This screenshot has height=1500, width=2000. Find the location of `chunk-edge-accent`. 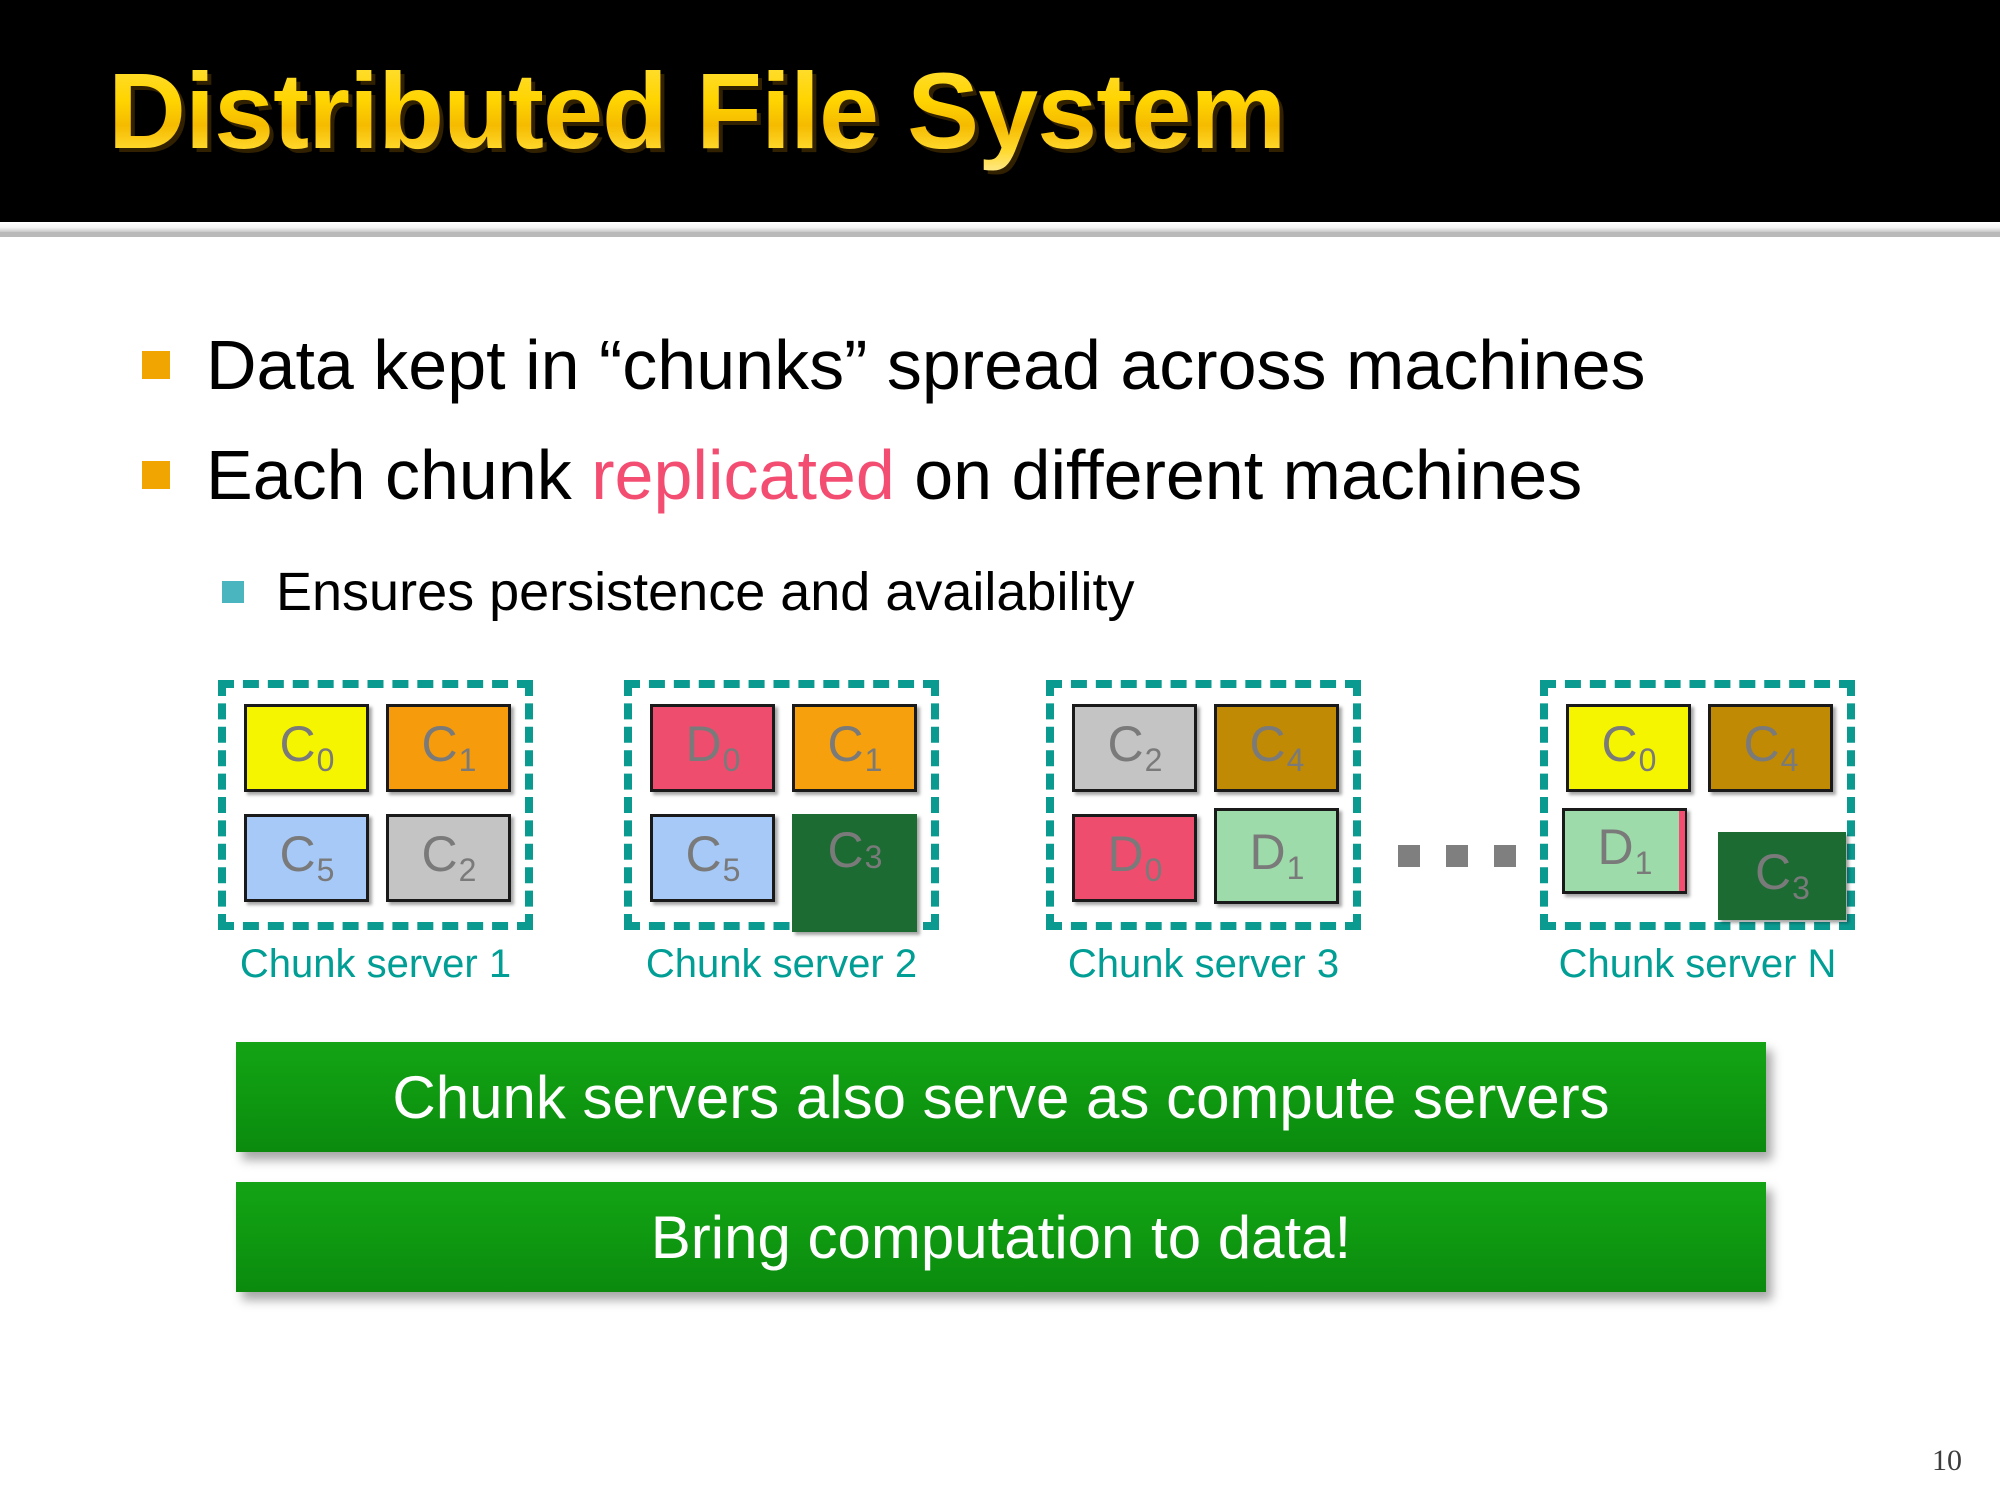

chunk-edge-accent is located at coordinates (1682, 851).